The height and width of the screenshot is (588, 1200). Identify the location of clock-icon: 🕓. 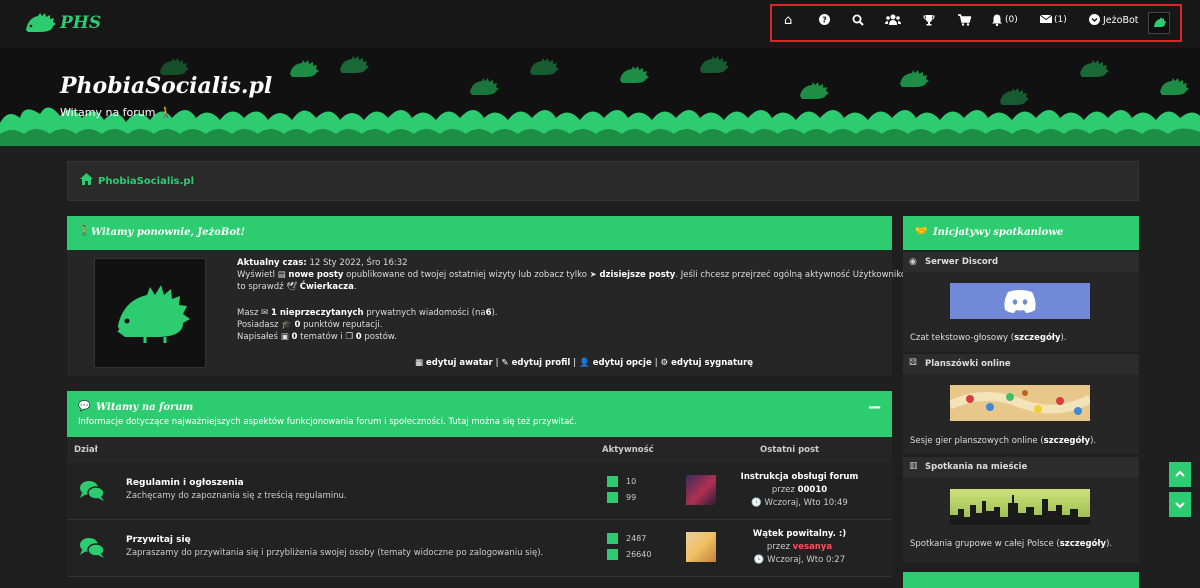
(756, 503).